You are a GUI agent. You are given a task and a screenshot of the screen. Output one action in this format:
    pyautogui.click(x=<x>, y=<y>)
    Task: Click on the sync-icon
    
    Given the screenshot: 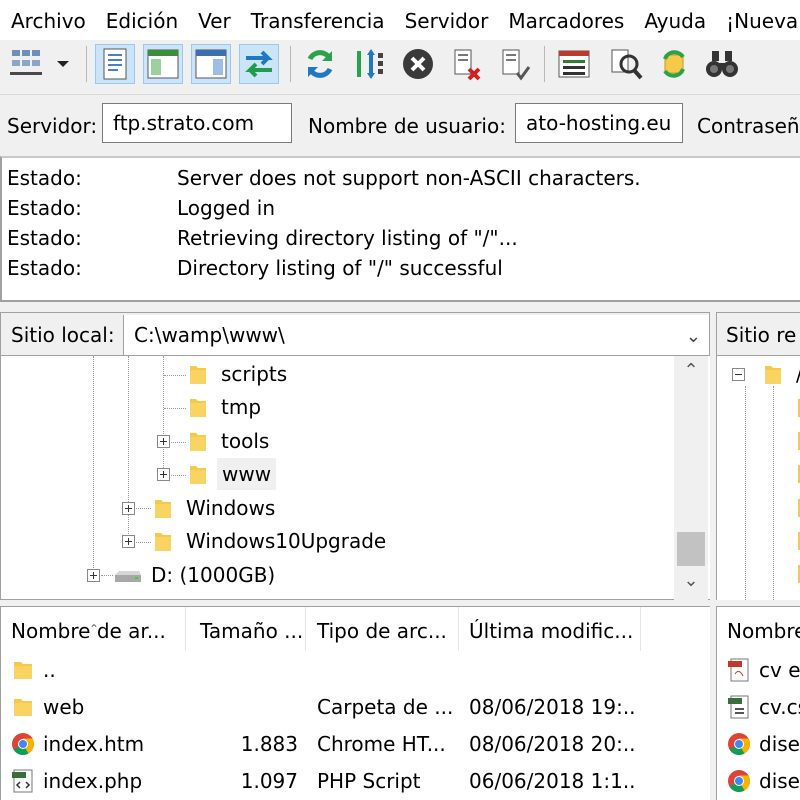 What is the action you would take?
    pyautogui.click(x=674, y=64)
    